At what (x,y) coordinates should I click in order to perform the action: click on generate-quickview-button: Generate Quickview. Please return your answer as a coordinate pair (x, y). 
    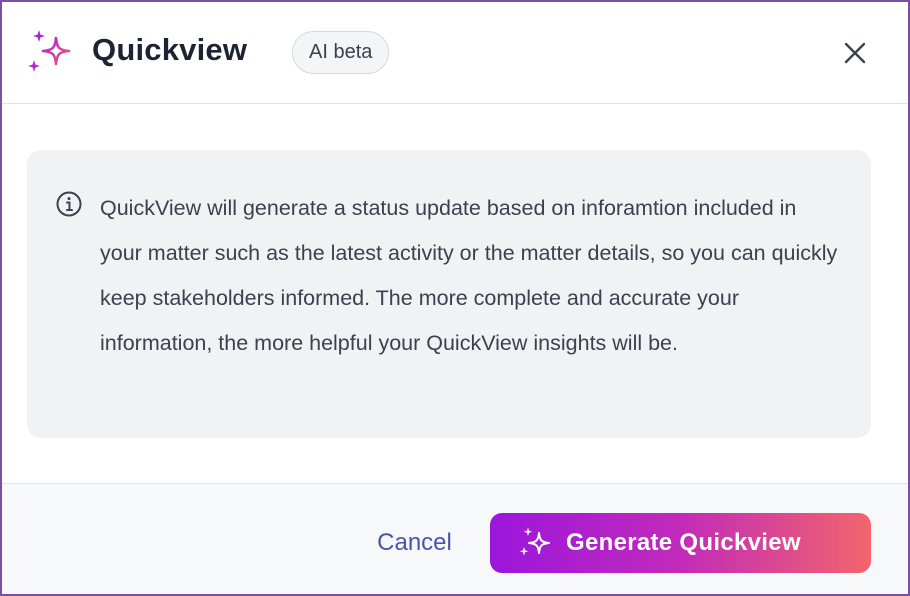
    Looking at the image, I should click on (680, 543).